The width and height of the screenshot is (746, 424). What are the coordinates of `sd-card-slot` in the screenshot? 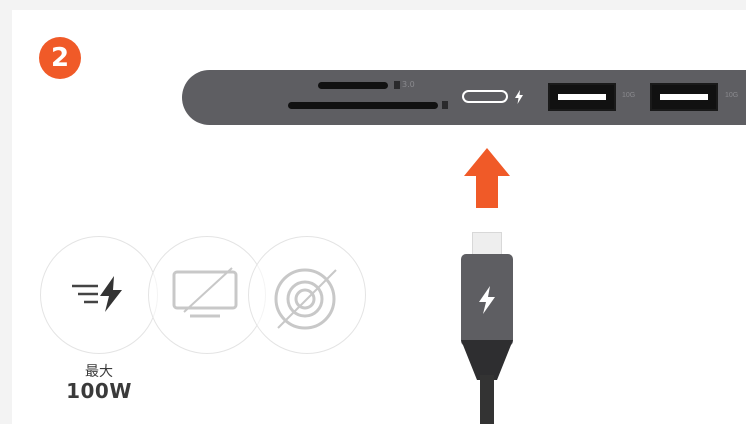 It's located at (353, 85).